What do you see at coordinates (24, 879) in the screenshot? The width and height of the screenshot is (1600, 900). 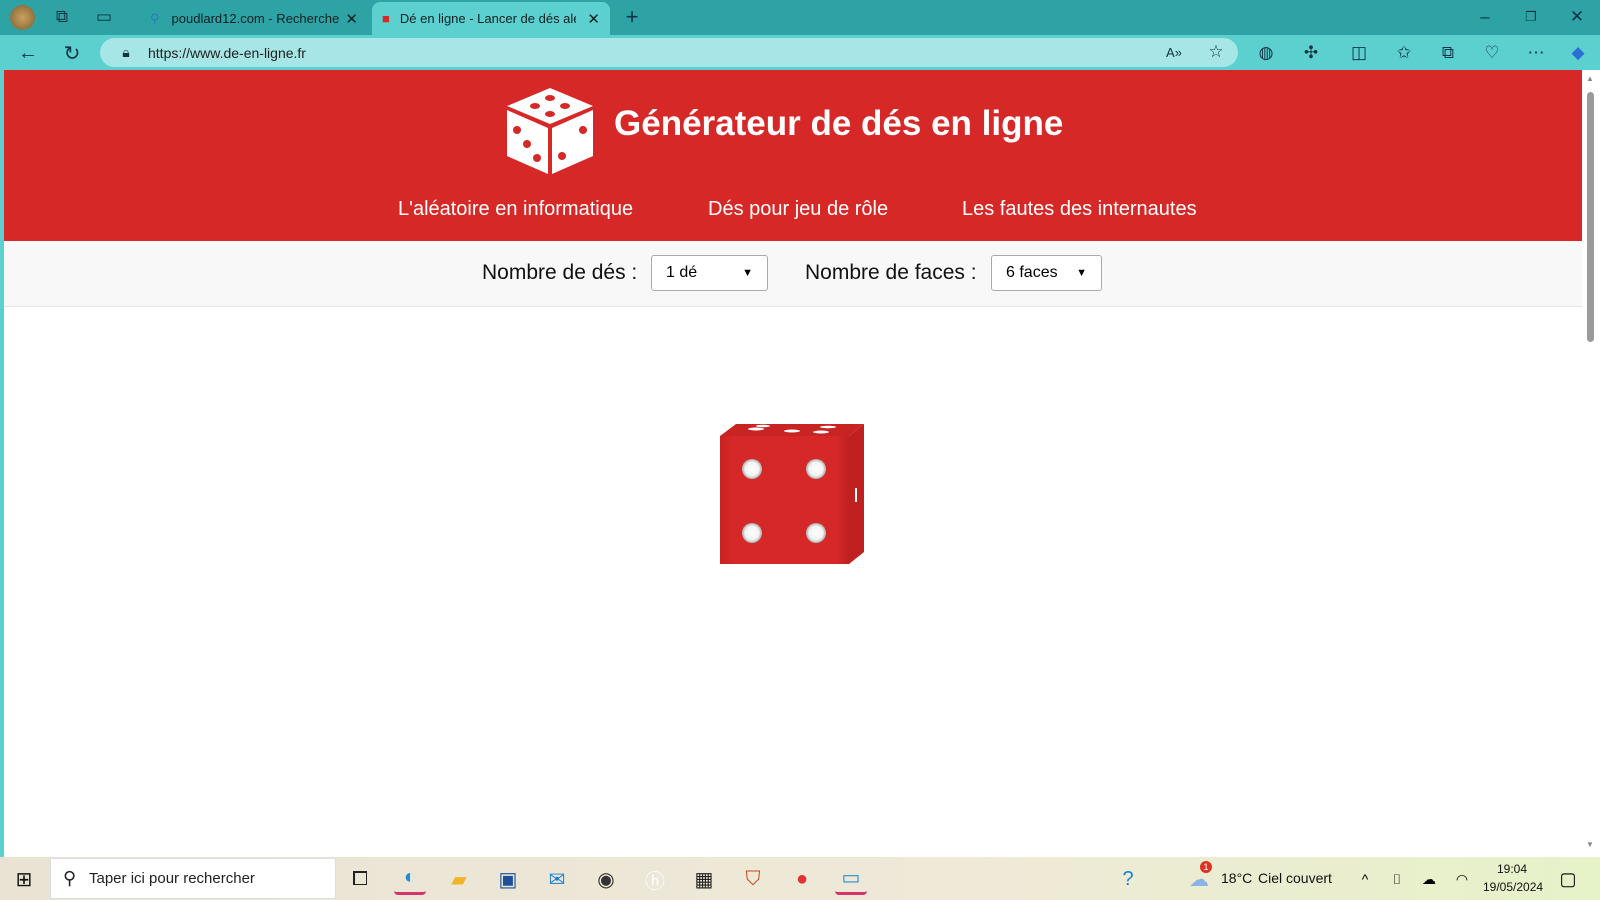 I see `windows-start-icon: ⊞` at bounding box center [24, 879].